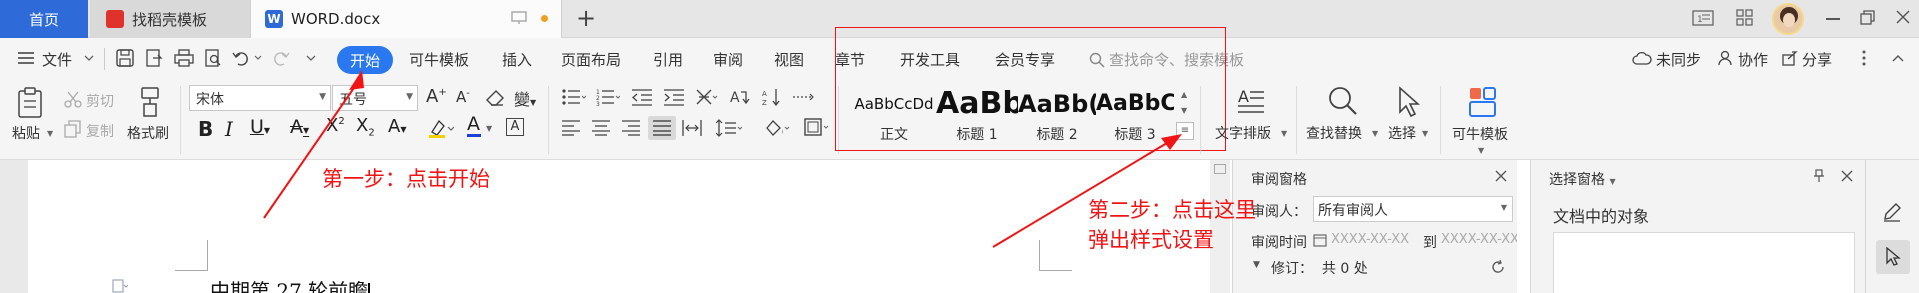  Describe the element at coordinates (311, 150) in the screenshot. I see `arrow-step1` at that location.